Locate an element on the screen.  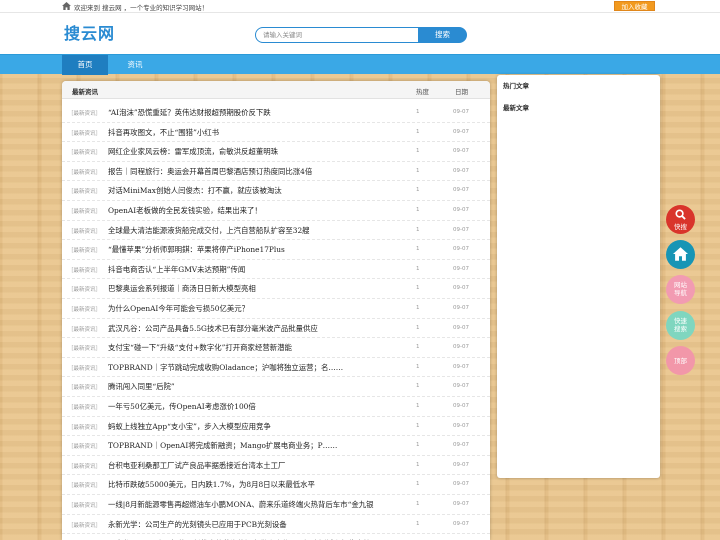
sidebar-latest-articles-title: 最新文章 is located at coordinates (516, 108).